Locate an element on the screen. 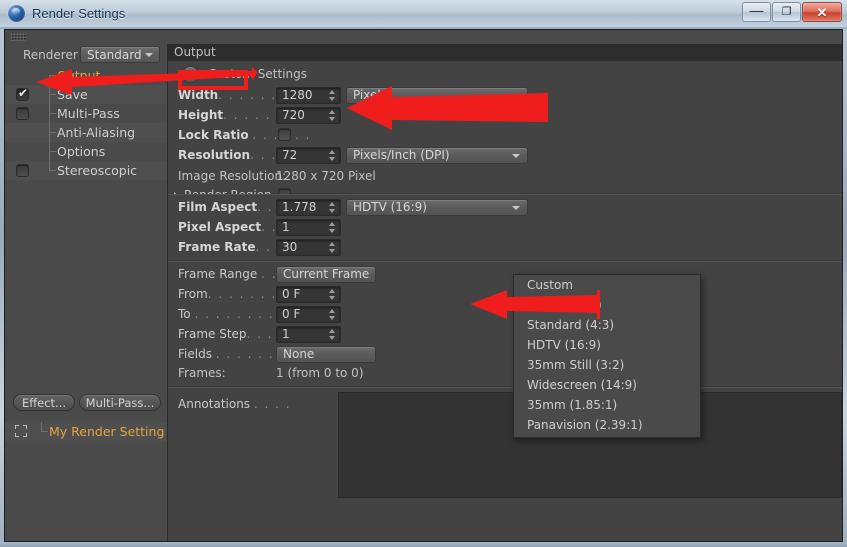 Image resolution: width=847 pixels, height=547 pixels. menu-item-custom: Custom is located at coordinates (607, 285).